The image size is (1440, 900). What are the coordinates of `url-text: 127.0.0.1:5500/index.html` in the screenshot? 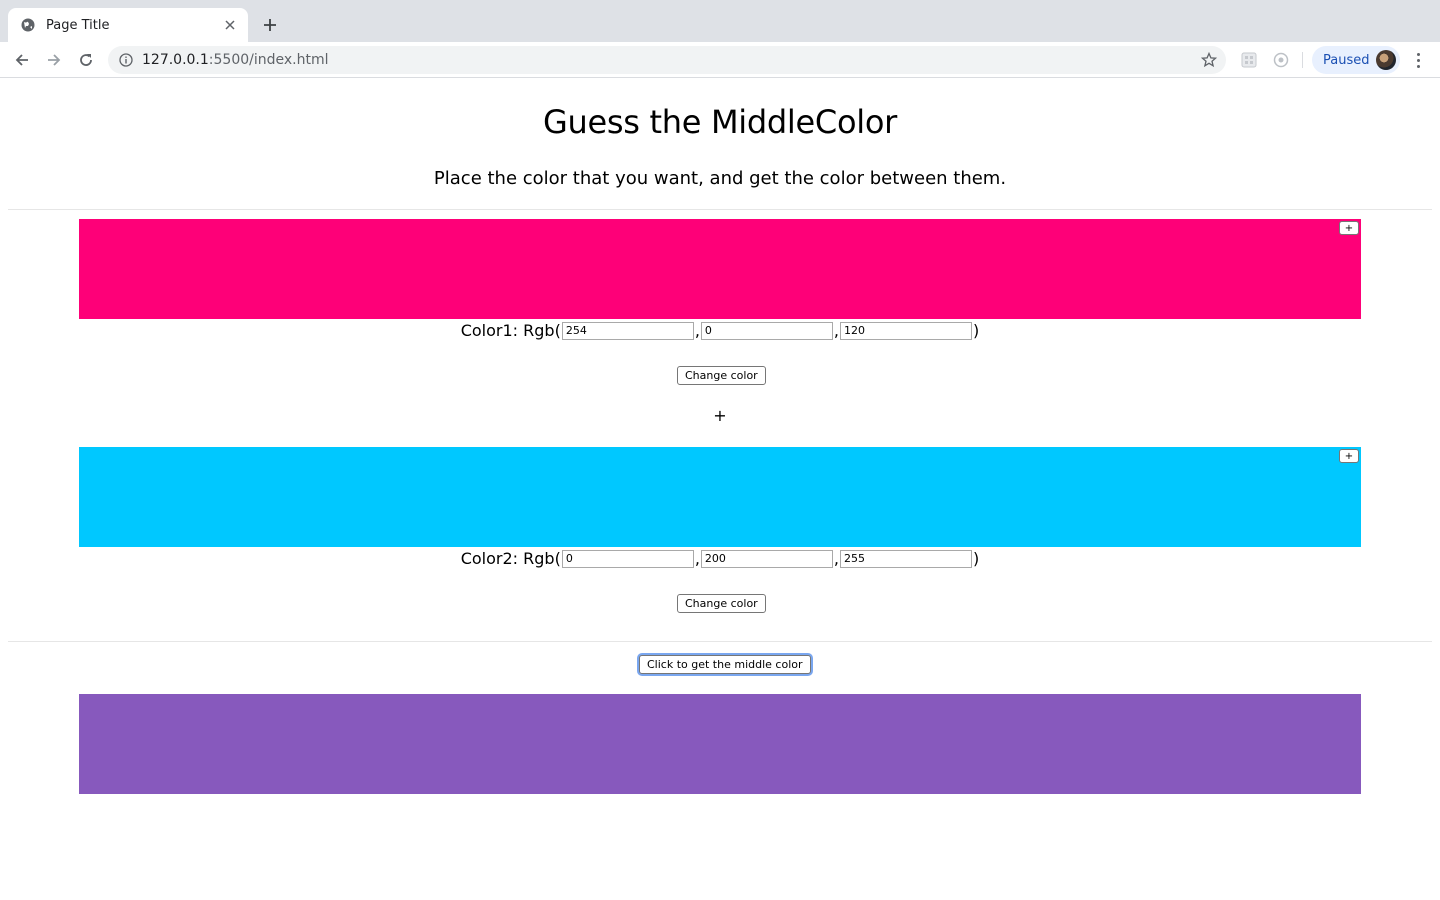 It's located at (235, 60).